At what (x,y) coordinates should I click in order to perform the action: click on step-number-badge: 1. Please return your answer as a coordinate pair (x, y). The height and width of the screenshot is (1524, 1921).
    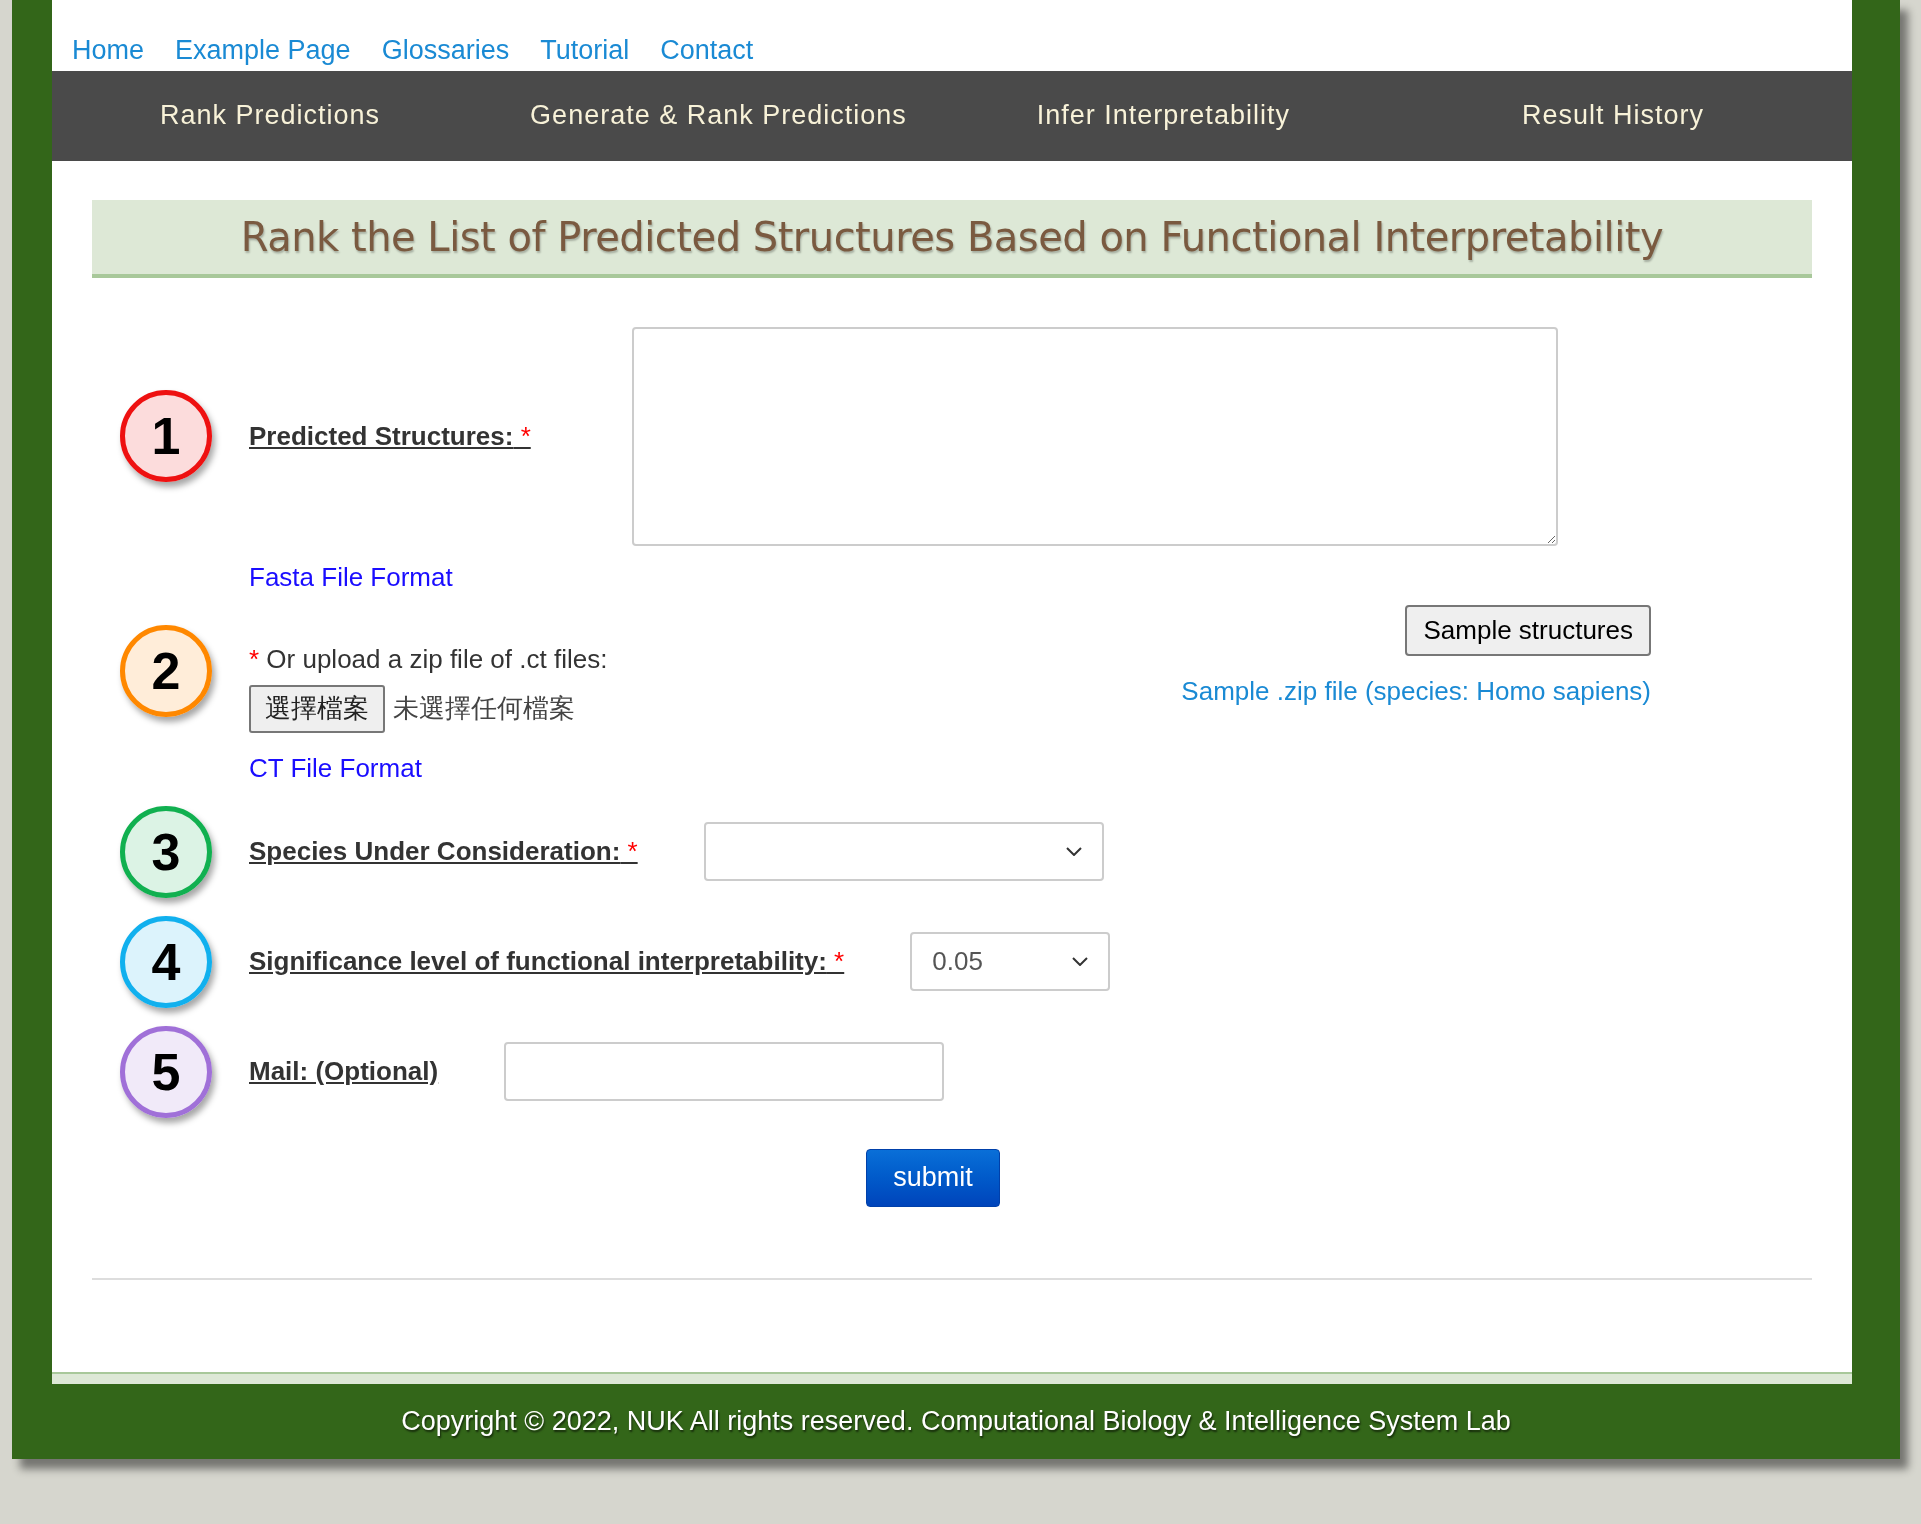
    Looking at the image, I should click on (166, 436).